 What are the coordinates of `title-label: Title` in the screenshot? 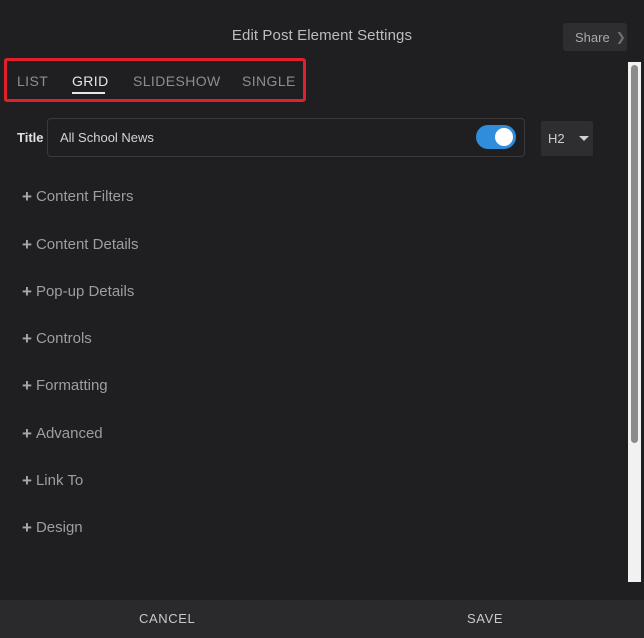 It's located at (30, 137).